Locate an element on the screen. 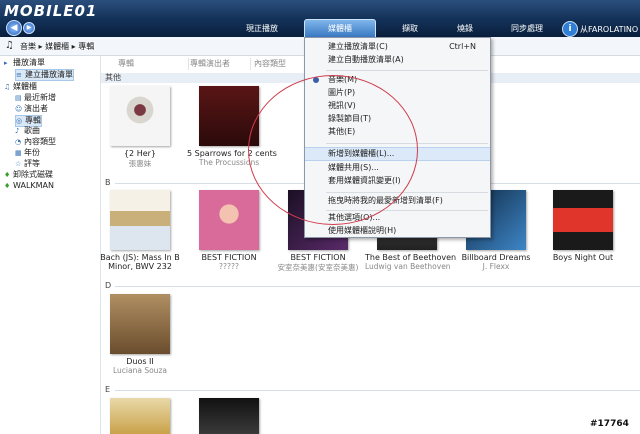 Image resolution: width=640 pixels, height=434 pixels. sidebar-item-create-playlist: ≡ 建立播放清單 is located at coordinates (44, 75).